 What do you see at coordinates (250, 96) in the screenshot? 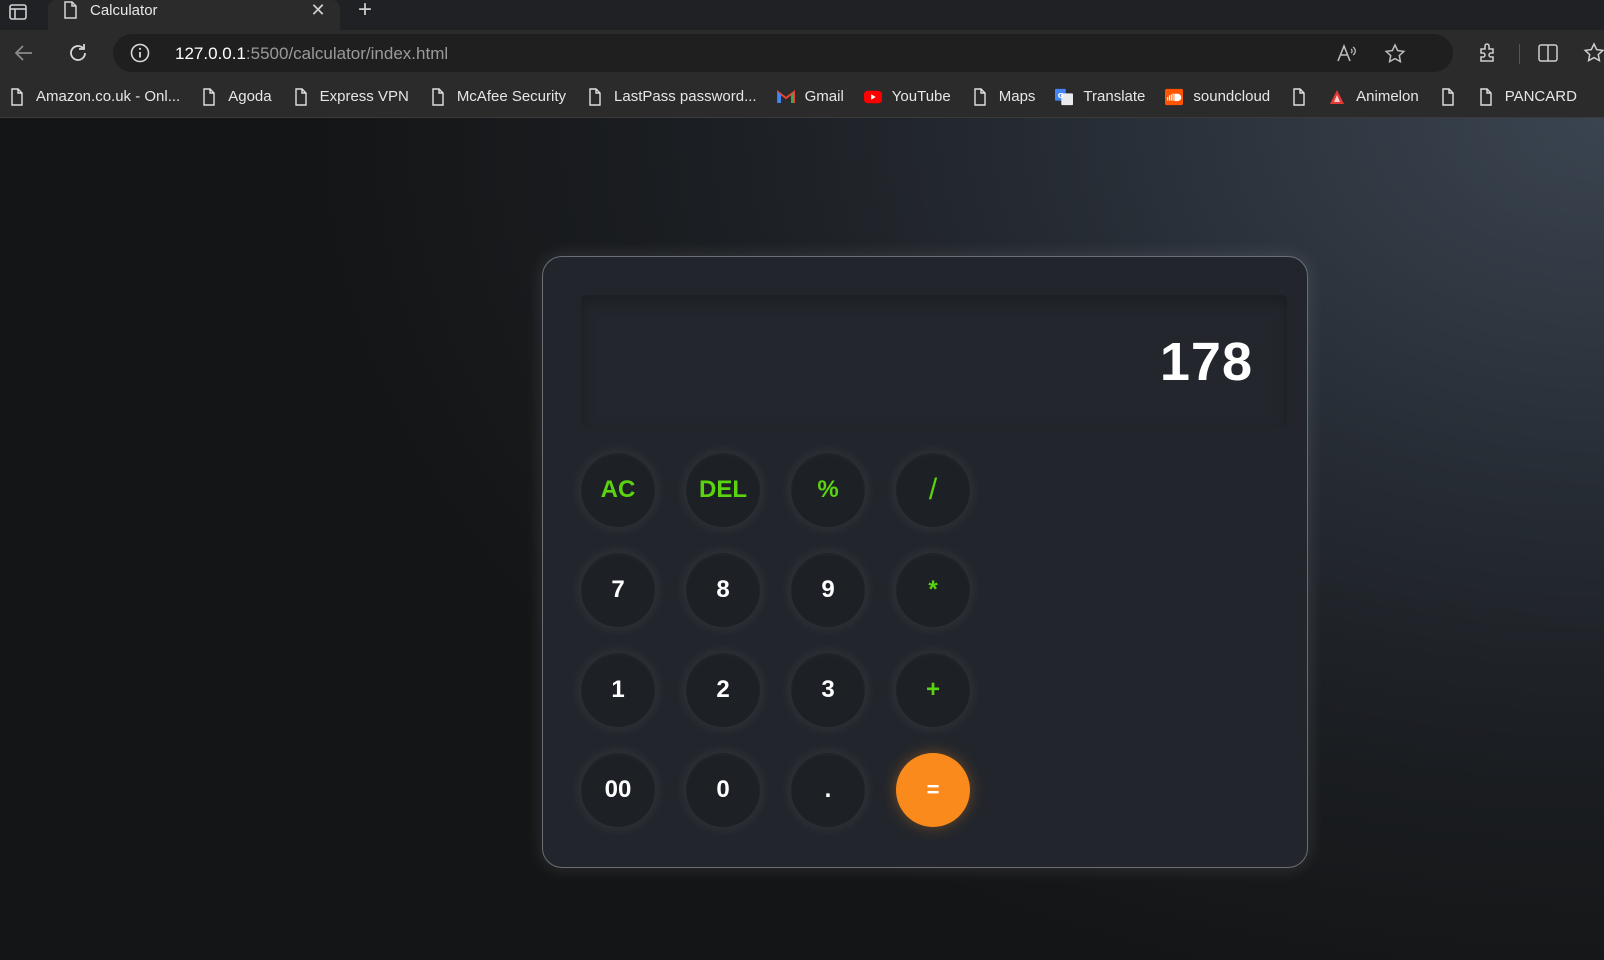
I see `bookmark-label: Agoda` at bounding box center [250, 96].